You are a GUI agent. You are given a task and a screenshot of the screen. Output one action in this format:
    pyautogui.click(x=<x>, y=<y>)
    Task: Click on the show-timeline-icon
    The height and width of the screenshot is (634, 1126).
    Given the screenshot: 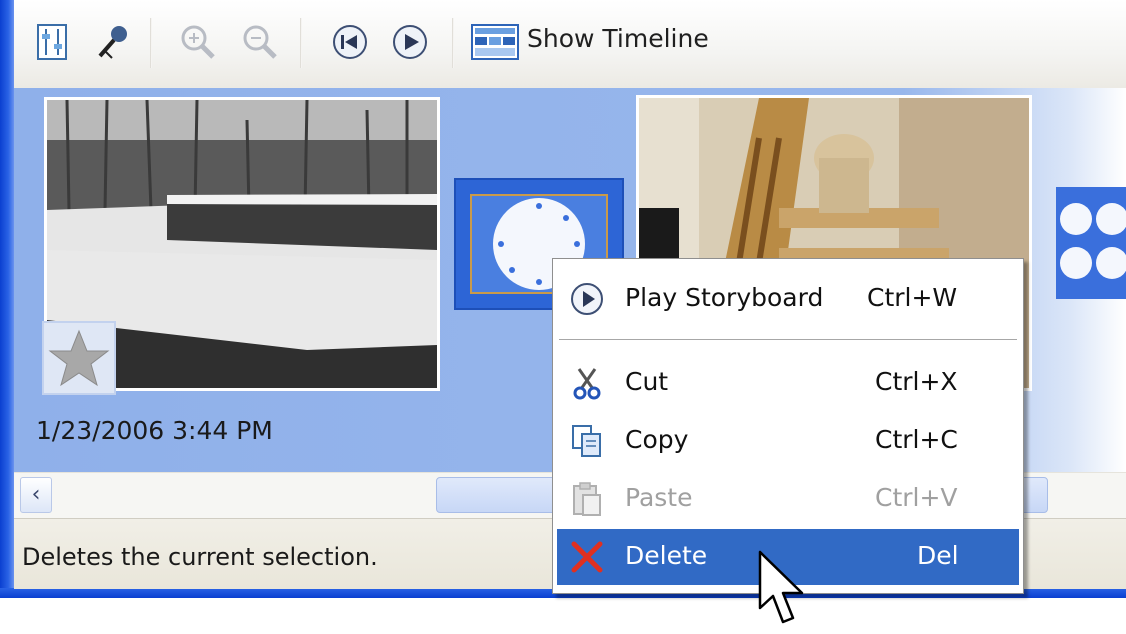 What is the action you would take?
    pyautogui.click(x=495, y=42)
    